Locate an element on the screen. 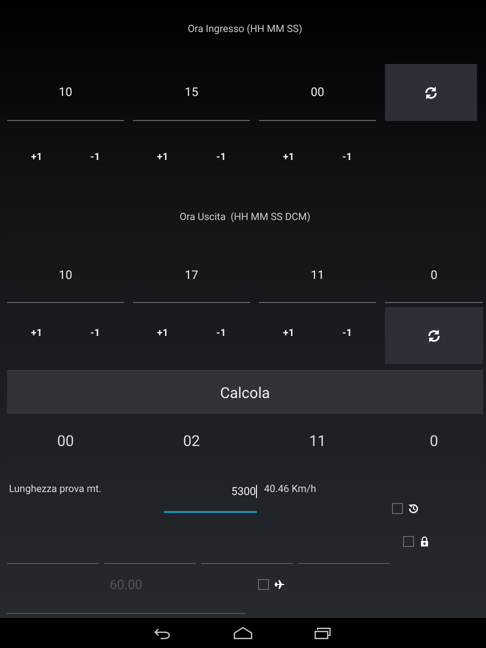 Image resolution: width=486 pixels, height=648 pixels. result-value: 0 is located at coordinates (434, 441).